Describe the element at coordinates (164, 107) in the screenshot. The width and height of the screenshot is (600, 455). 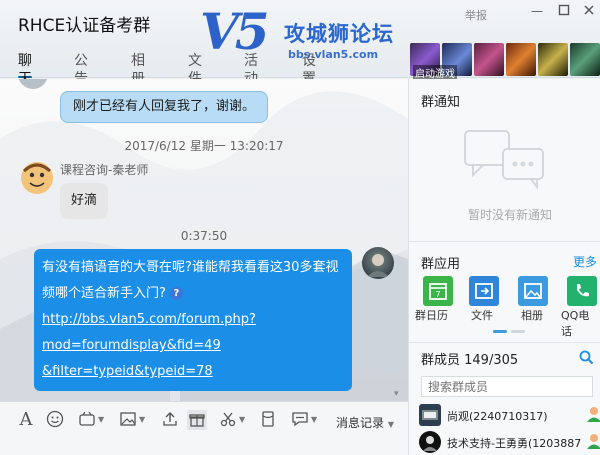
I see `message-bubble: 刚才已经有人回复我了，谢谢。` at that location.